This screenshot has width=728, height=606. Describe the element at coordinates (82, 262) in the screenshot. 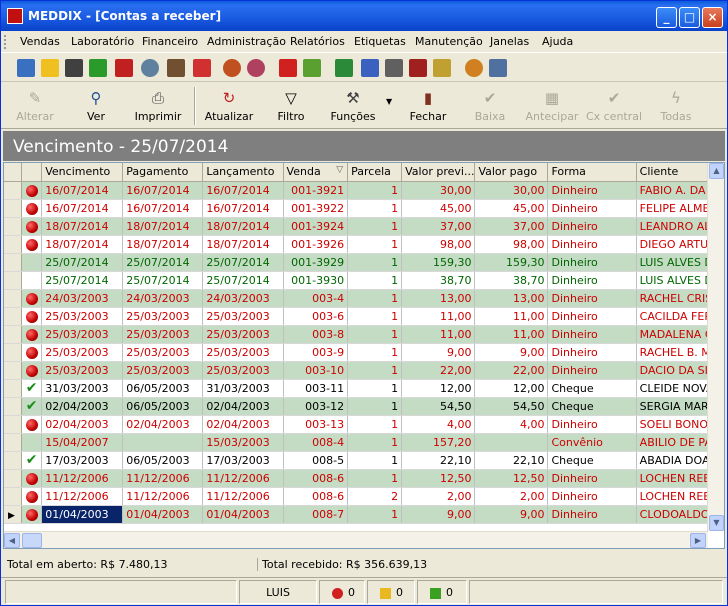

I see `cell-vencimento: 25/07/2014` at that location.